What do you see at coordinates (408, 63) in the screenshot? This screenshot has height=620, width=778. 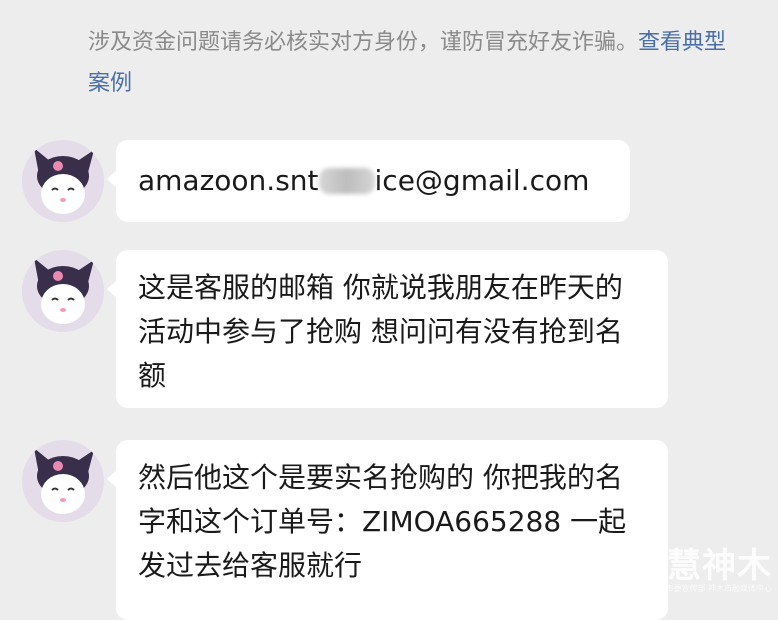 I see `fraud-warning-notice: 涉及资金问题请务必核实对方身份，谨防冒充好友诈骗。查看典型案例` at bounding box center [408, 63].